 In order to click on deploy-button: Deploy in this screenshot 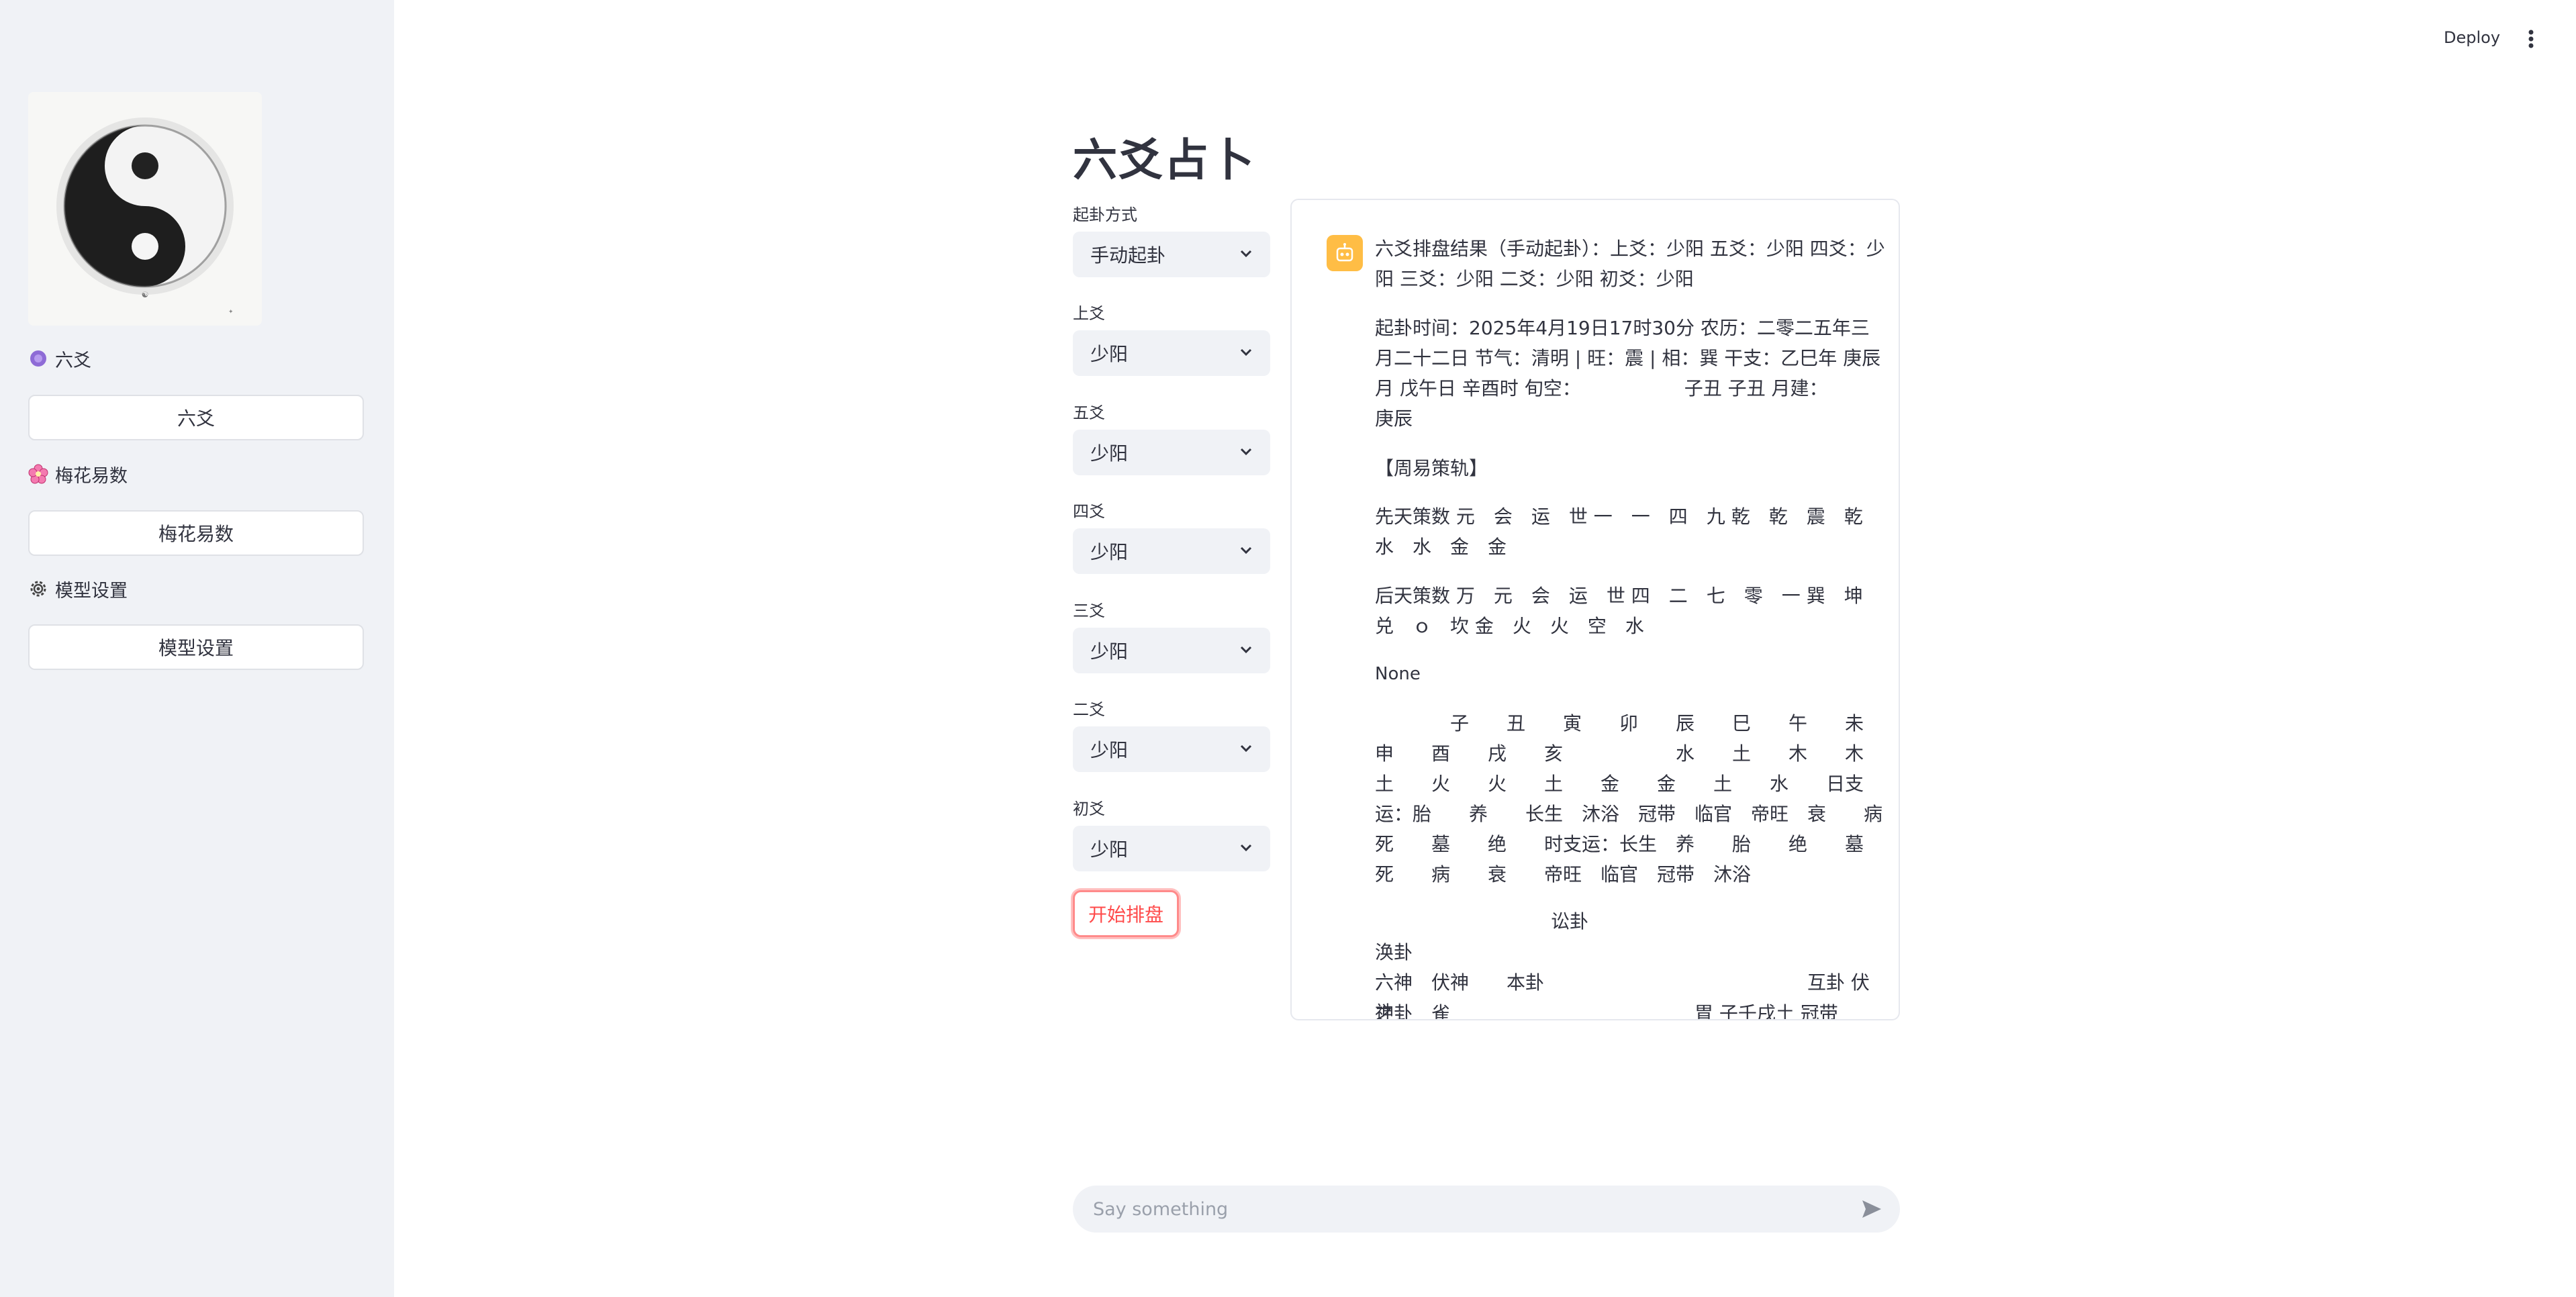, I will do `click(2472, 38)`.